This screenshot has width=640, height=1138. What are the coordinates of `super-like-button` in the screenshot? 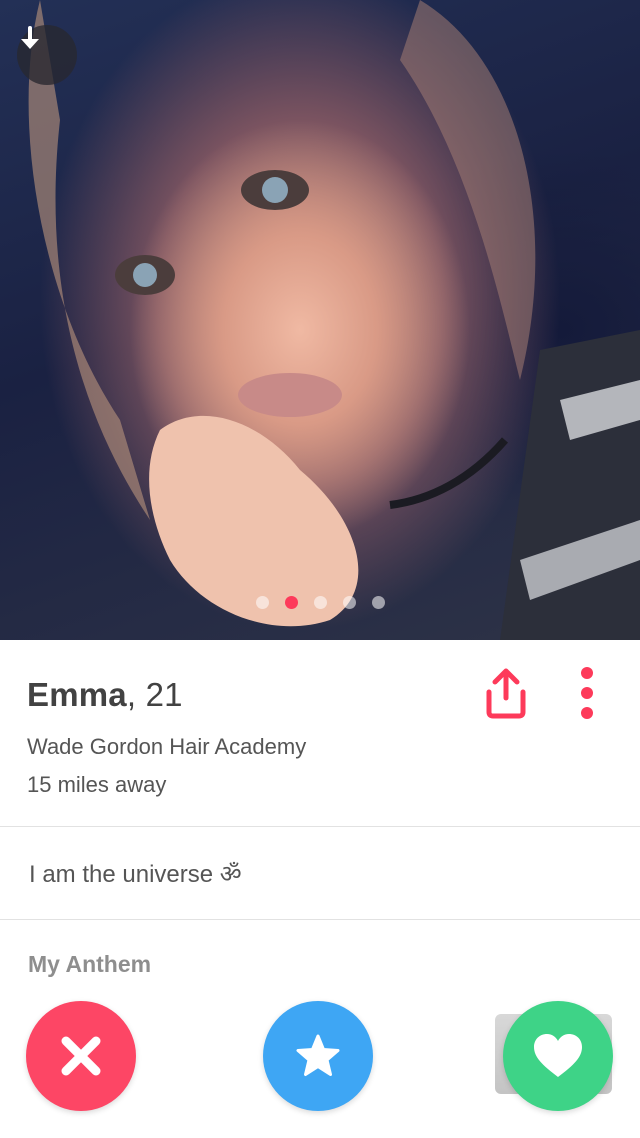 It's located at (318, 1056).